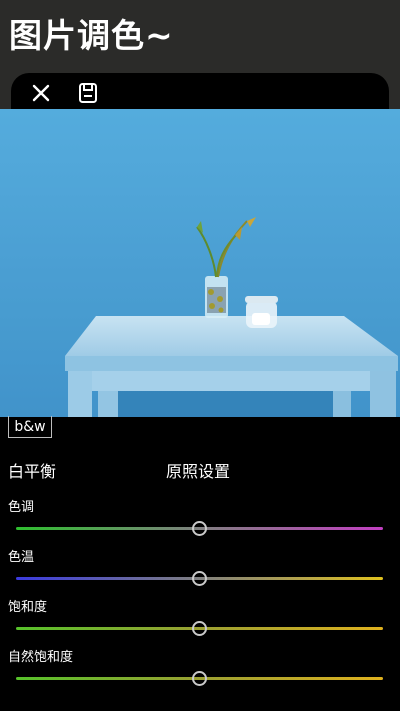 The width and height of the screenshot is (400, 711). I want to click on close-button, so click(41, 93).